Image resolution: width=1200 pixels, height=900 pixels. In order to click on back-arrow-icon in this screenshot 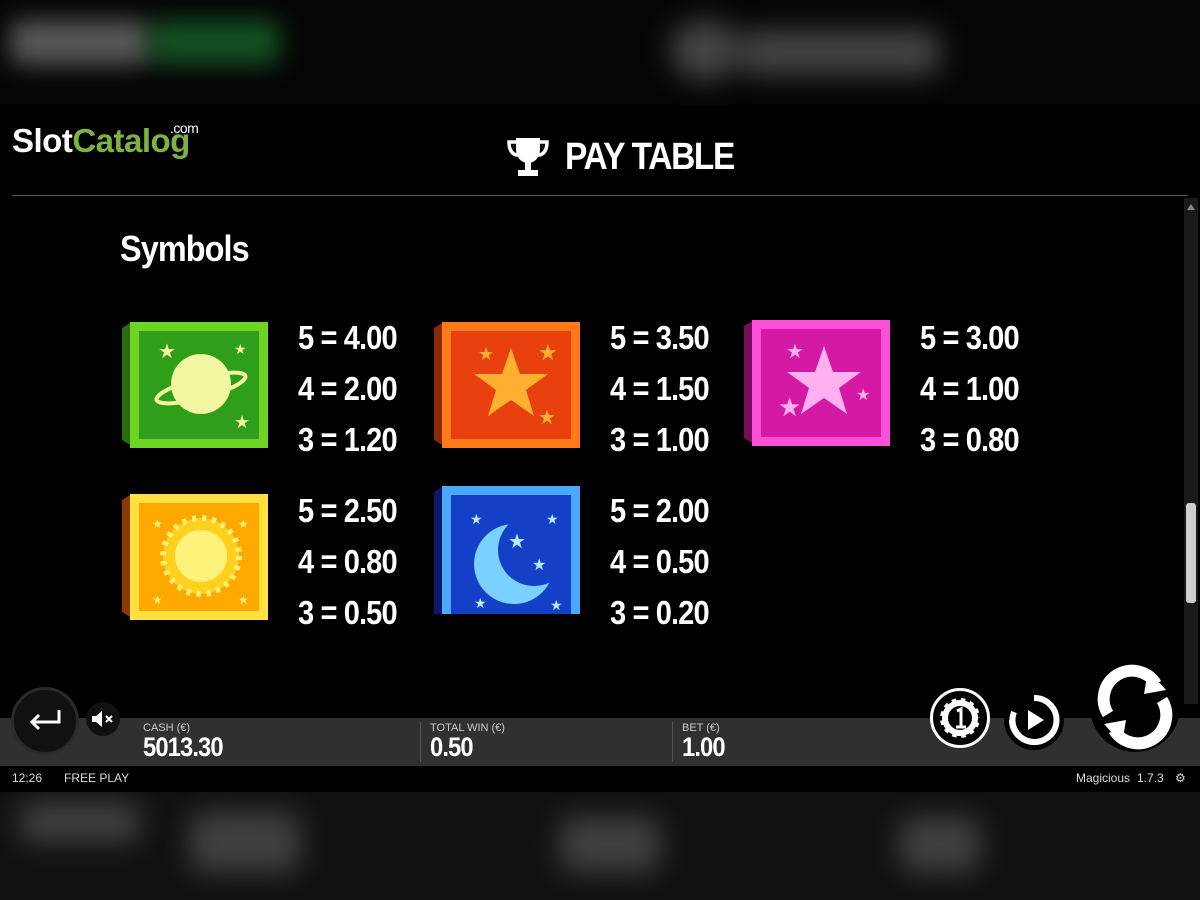, I will do `click(45, 720)`.